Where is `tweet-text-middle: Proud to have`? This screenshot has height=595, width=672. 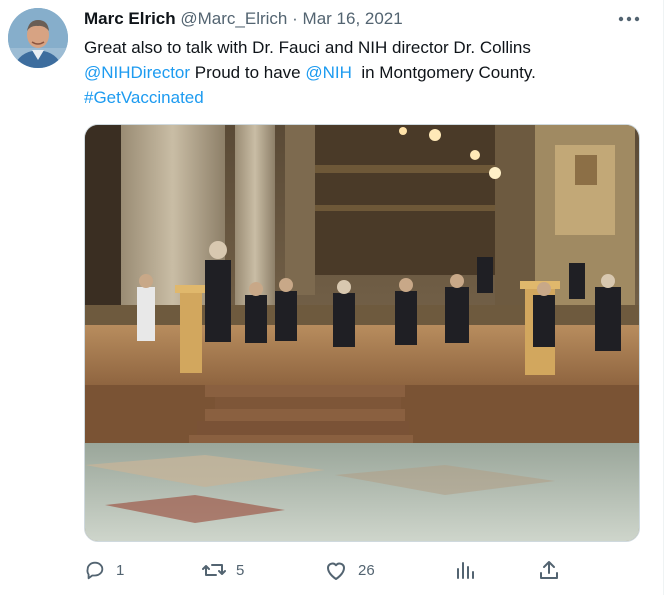
tweet-text-middle: Proud to have is located at coordinates (248, 72).